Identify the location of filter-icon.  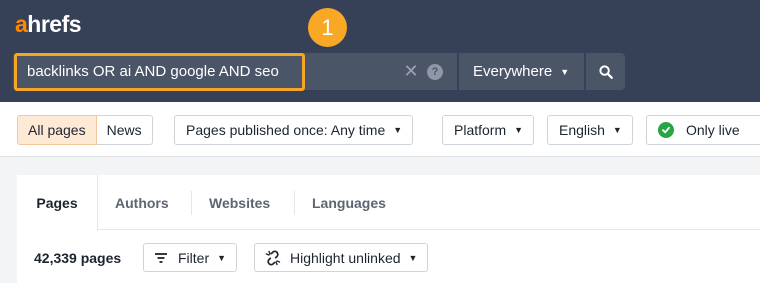
(161, 257).